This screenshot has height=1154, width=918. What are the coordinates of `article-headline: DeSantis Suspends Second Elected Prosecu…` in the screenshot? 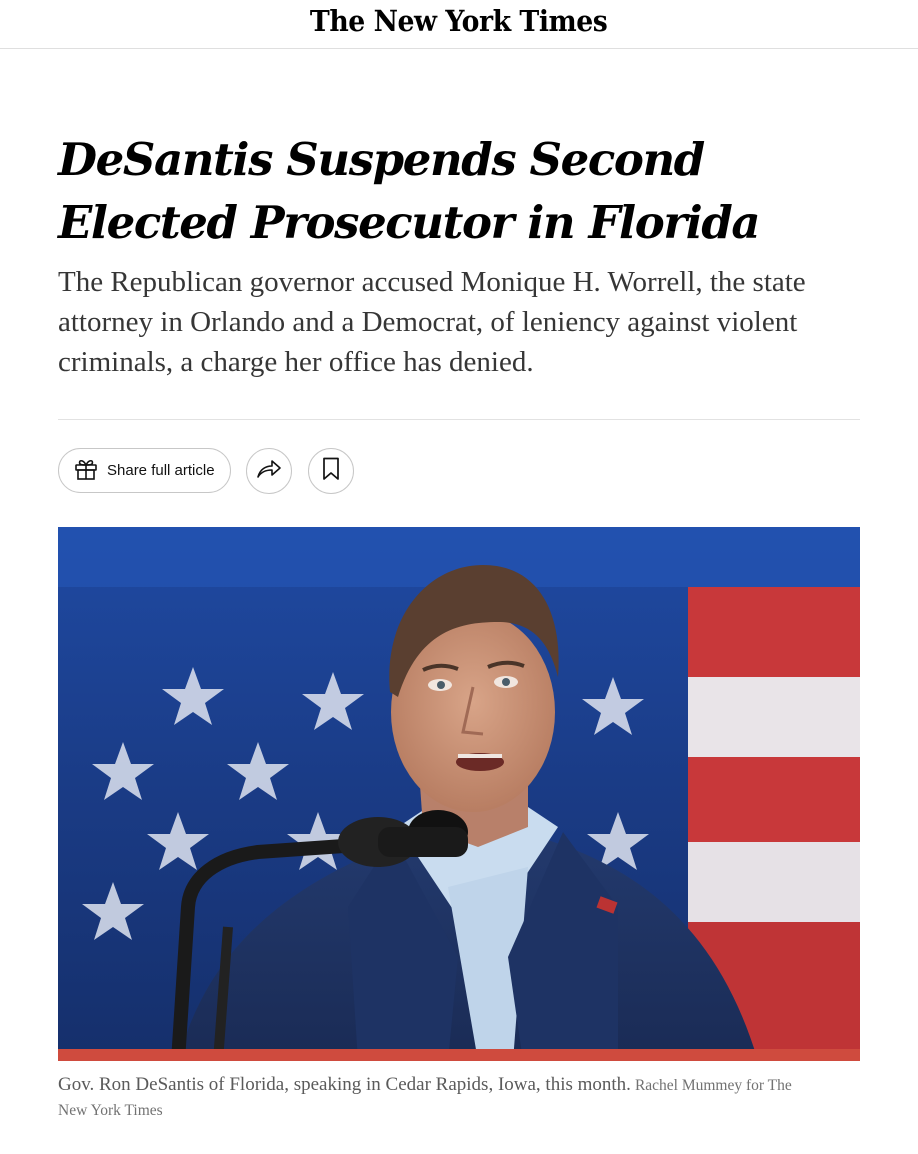 It's located at (409, 191).